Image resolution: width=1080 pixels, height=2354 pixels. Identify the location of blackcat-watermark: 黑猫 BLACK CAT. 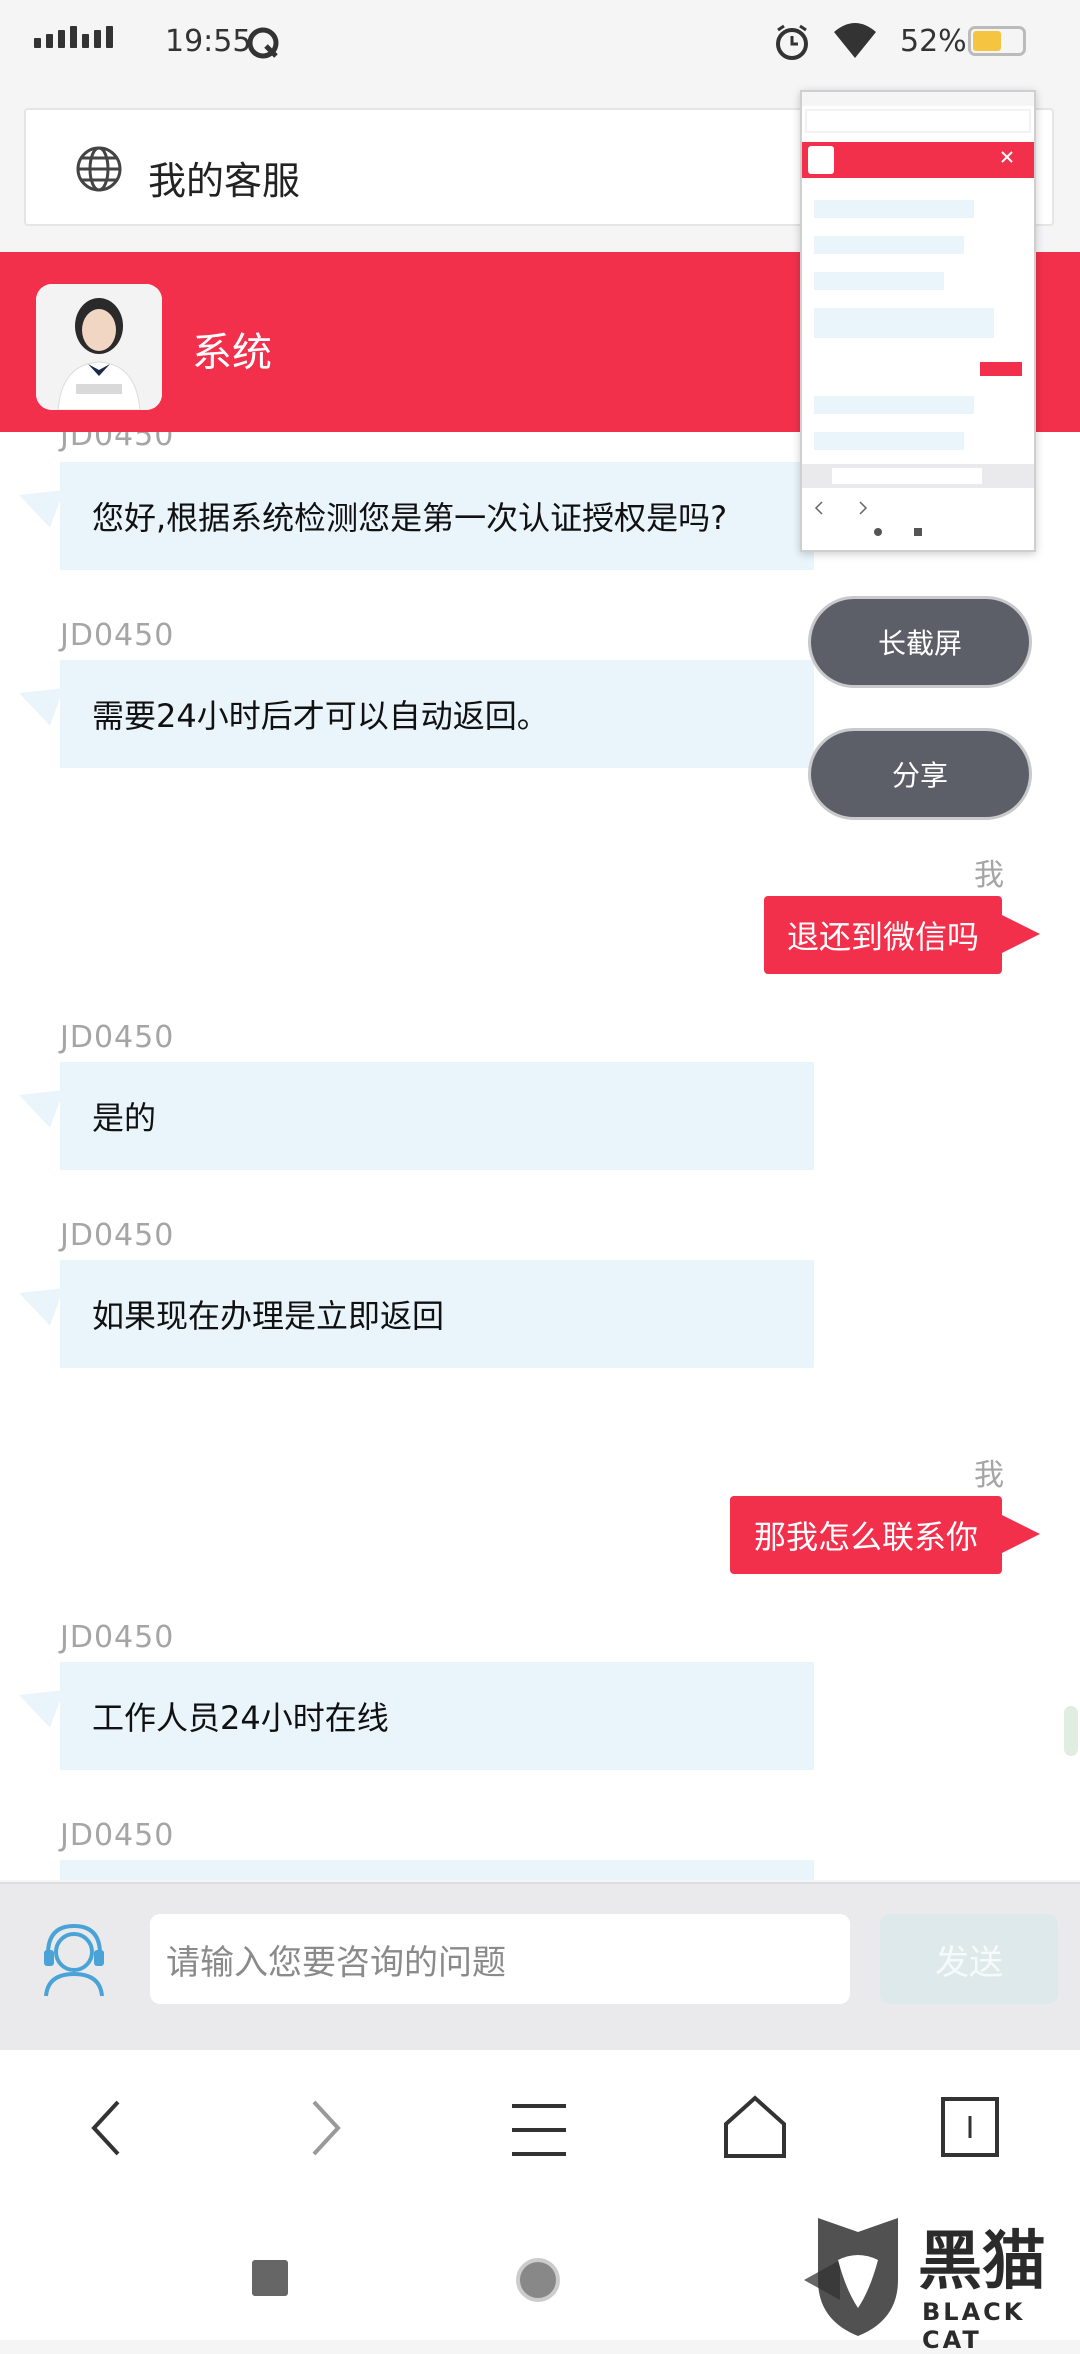
(943, 2282).